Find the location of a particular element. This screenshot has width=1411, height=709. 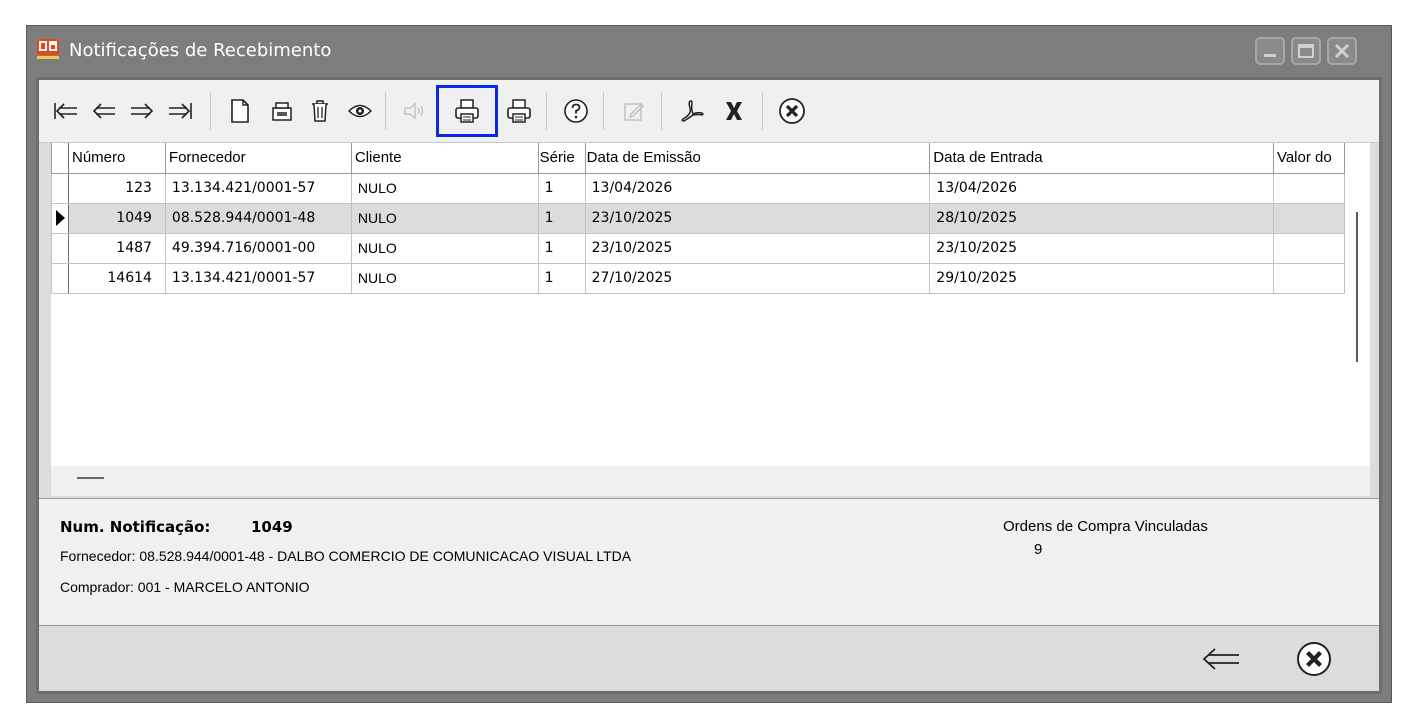

delete-button is located at coordinates (320, 111).